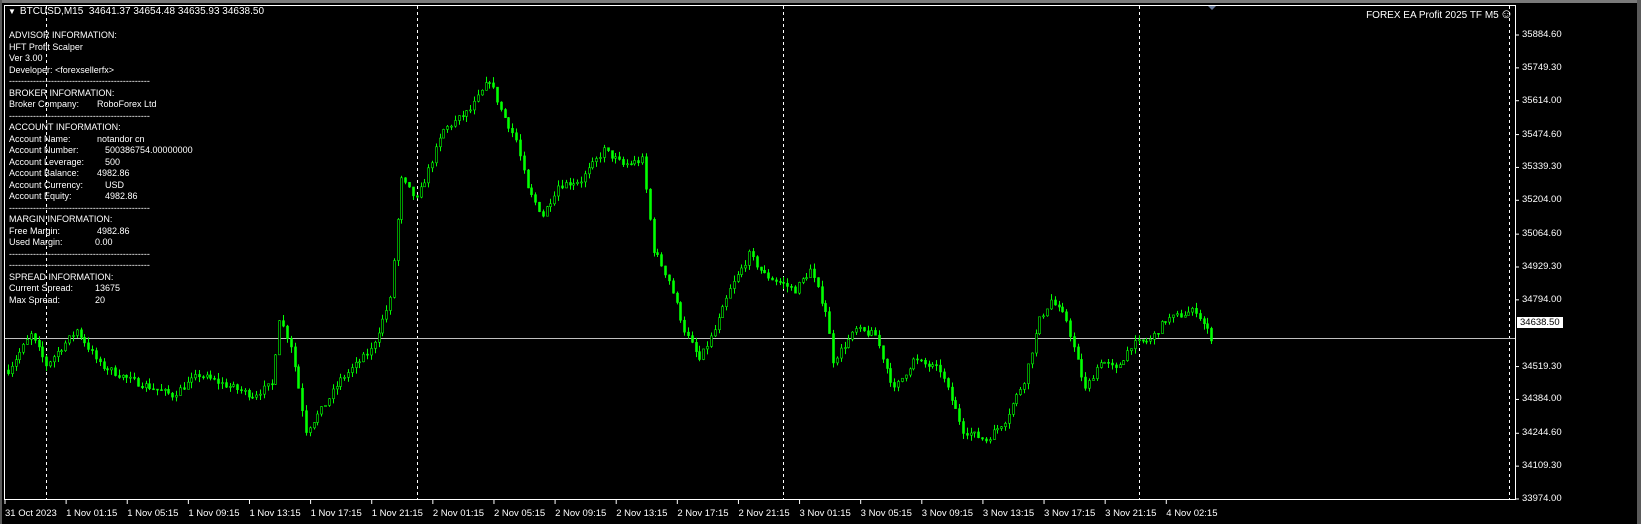  I want to click on expert-advisor-label: FOREX EA Profit 2025 TF M5☺, so click(1439, 13).